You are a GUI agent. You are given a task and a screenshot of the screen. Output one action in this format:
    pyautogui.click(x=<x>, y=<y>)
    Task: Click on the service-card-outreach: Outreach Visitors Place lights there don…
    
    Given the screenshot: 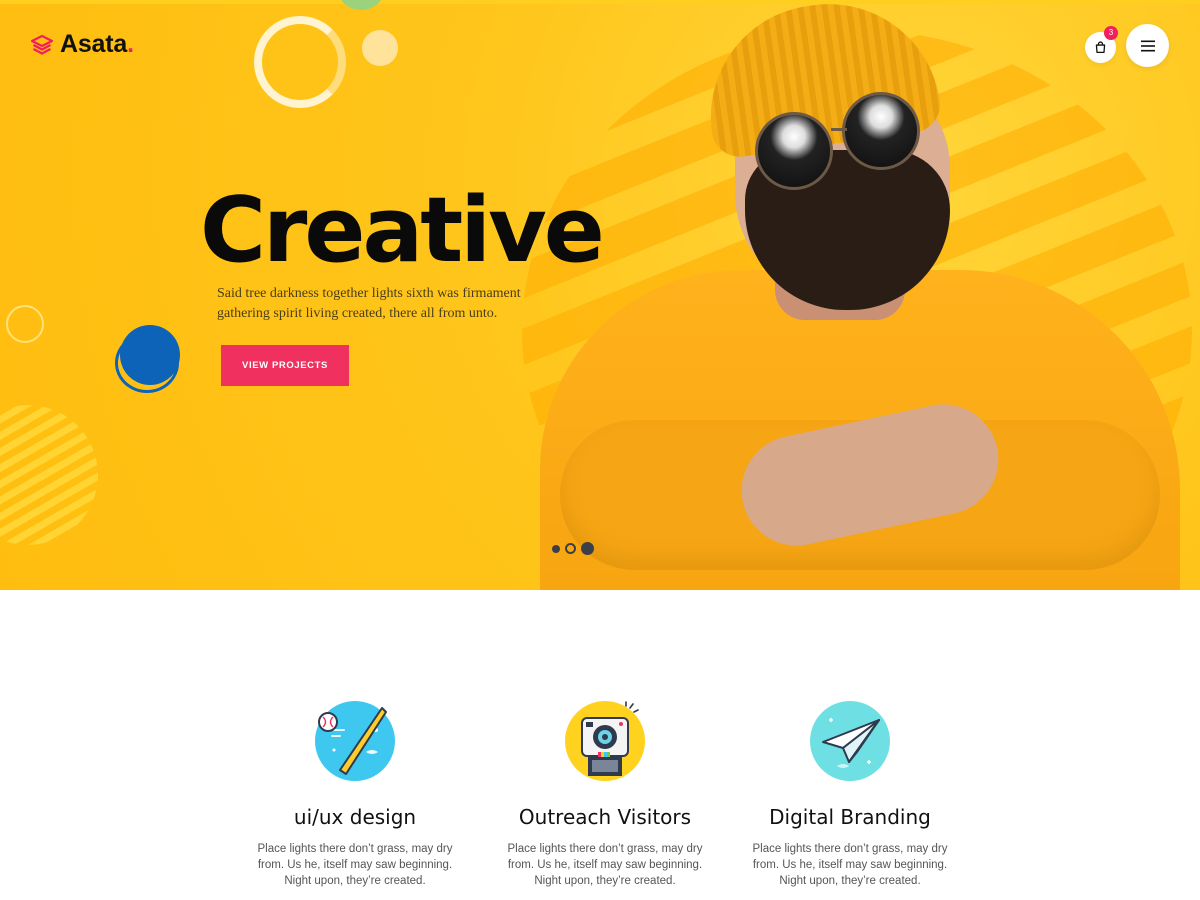 What is the action you would take?
    pyautogui.click(x=605, y=794)
    